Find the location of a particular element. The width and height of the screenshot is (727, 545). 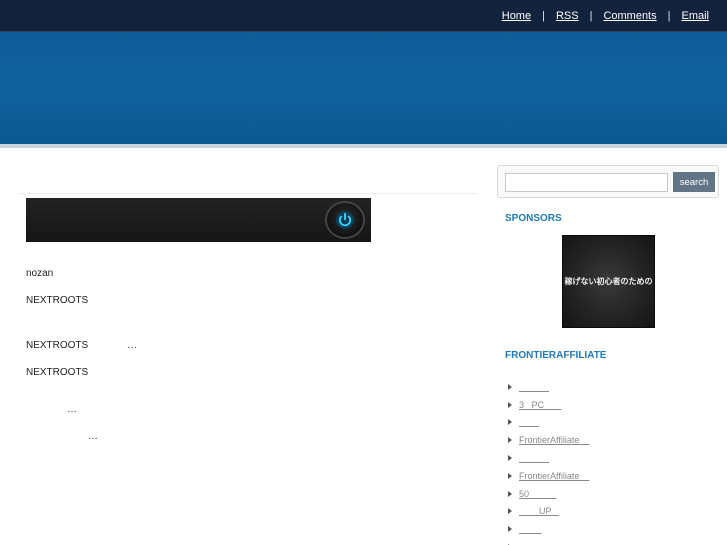

nav-link-email: Email is located at coordinates (695, 16).